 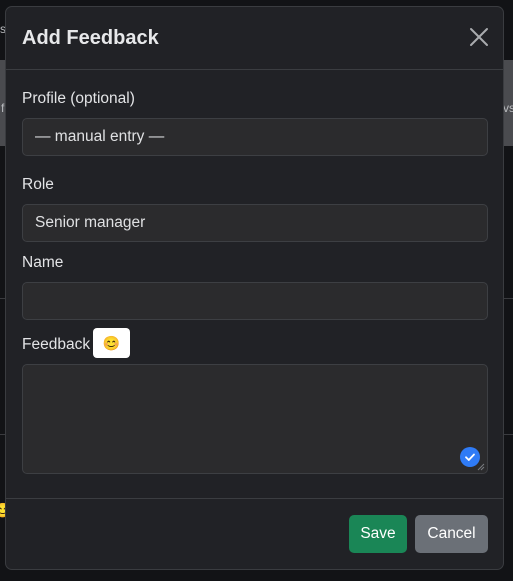 I want to click on feedback-label: Feedback, so click(x=56, y=344).